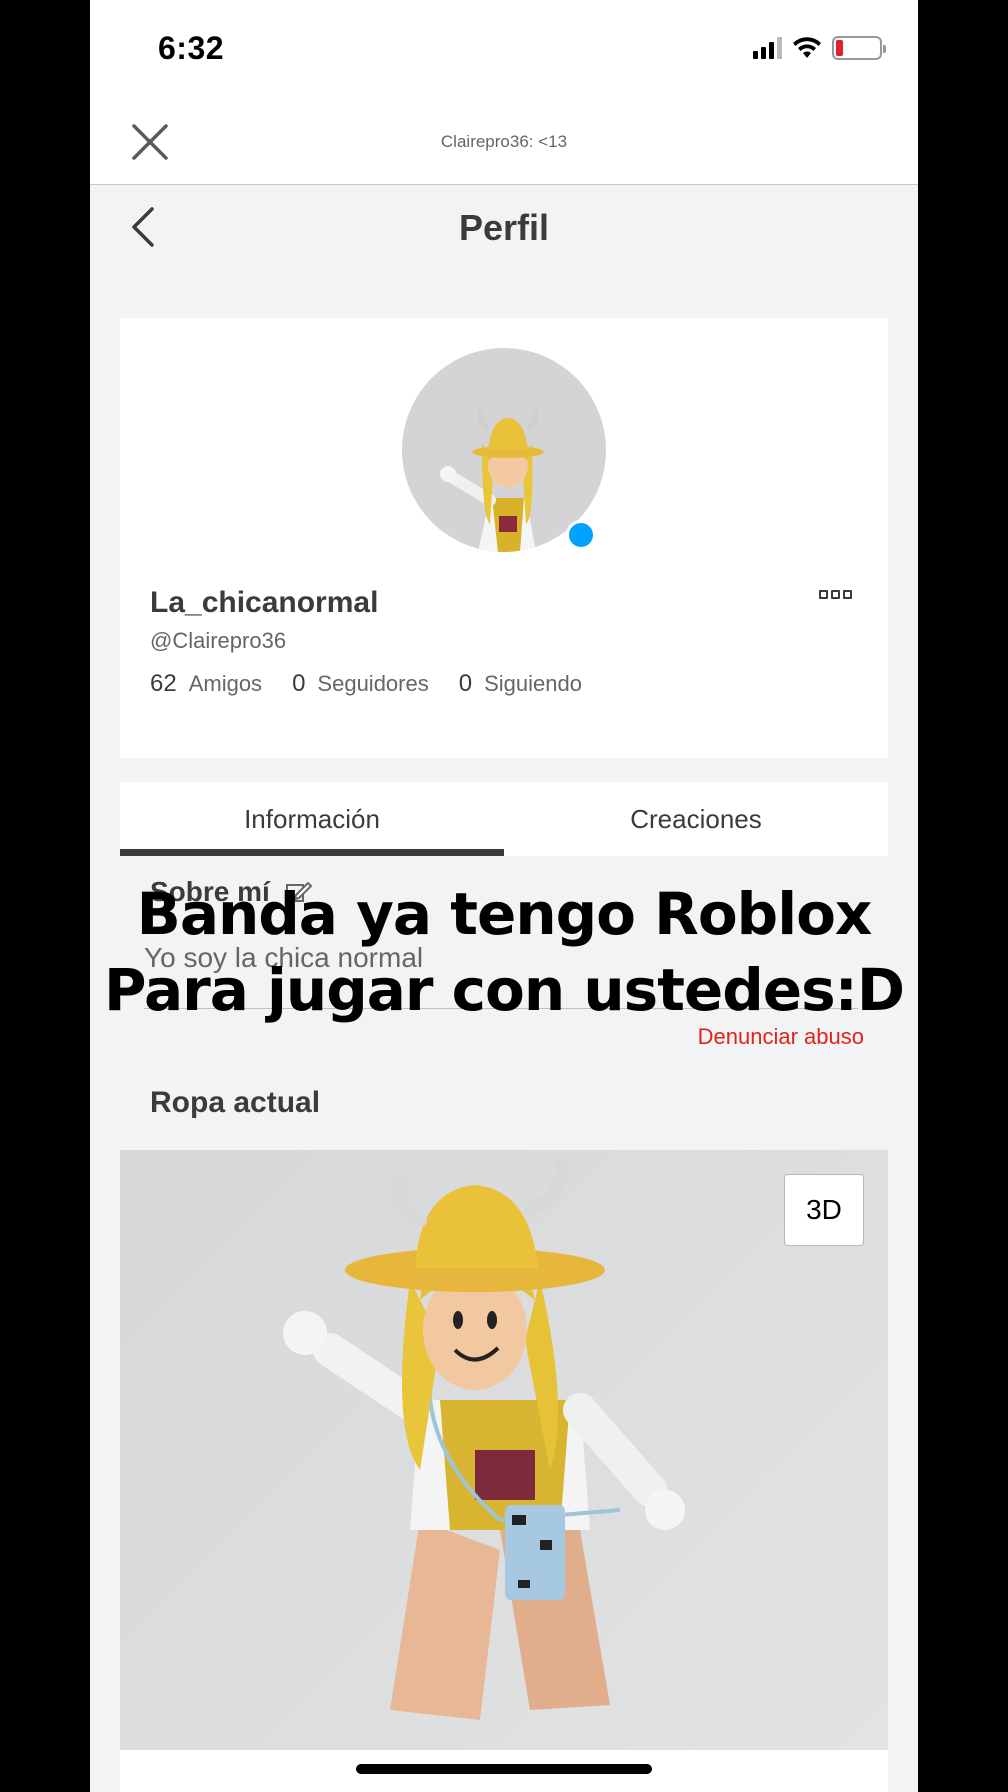 The height and width of the screenshot is (1792, 1008). I want to click on profile-tabs: Información Creaciones, so click(504, 819).